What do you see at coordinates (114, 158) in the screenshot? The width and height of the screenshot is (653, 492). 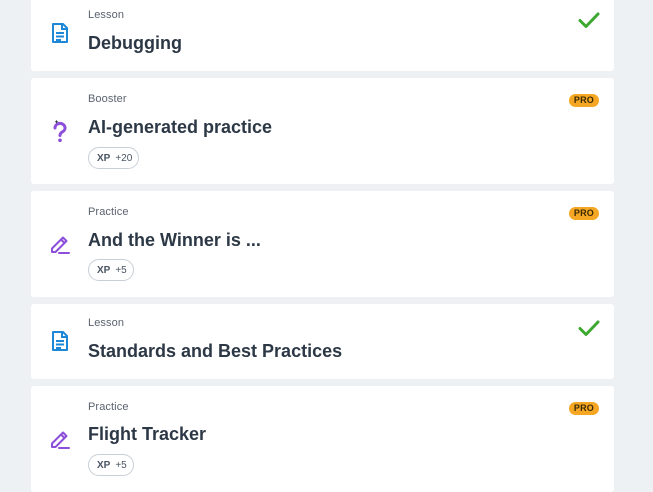 I see `xp-reward-pill: XP +20` at bounding box center [114, 158].